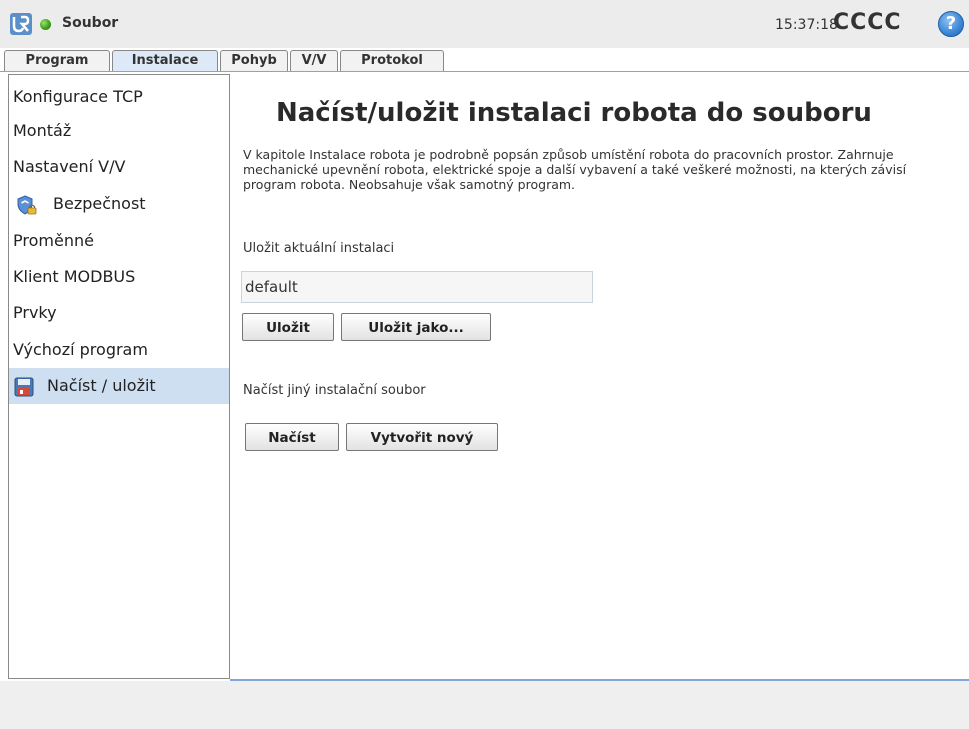  Describe the element at coordinates (21, 24) in the screenshot. I see `ur-logo-icon` at that location.